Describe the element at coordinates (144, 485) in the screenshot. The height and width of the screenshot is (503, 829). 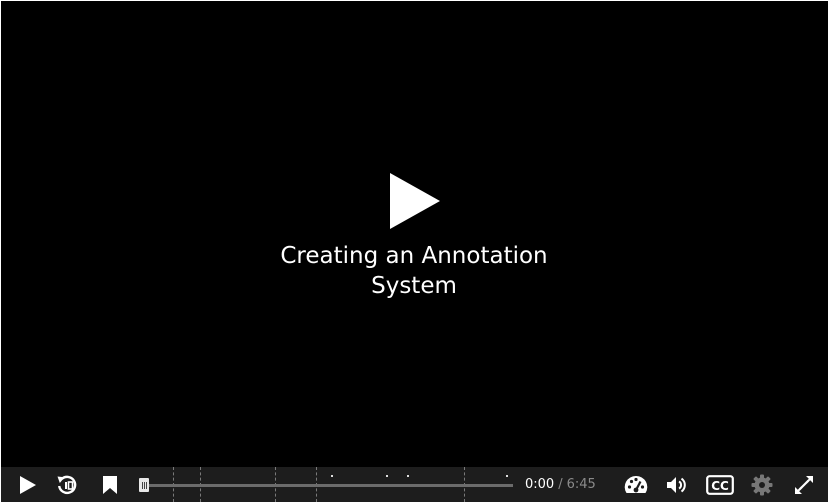
I see `progress-handle` at that location.